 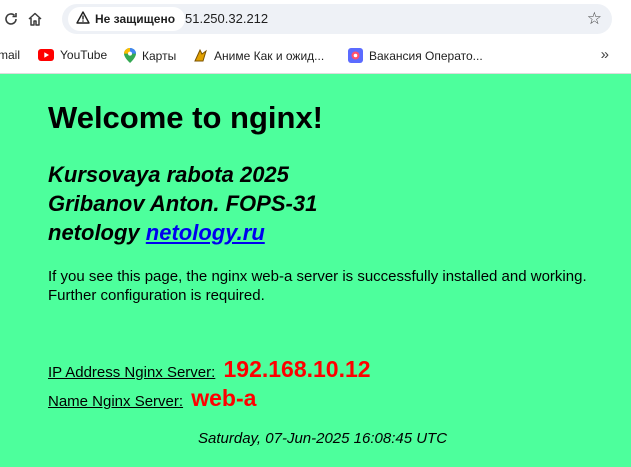 I want to click on server-name-label: Name Nginx Server:, so click(x=116, y=401).